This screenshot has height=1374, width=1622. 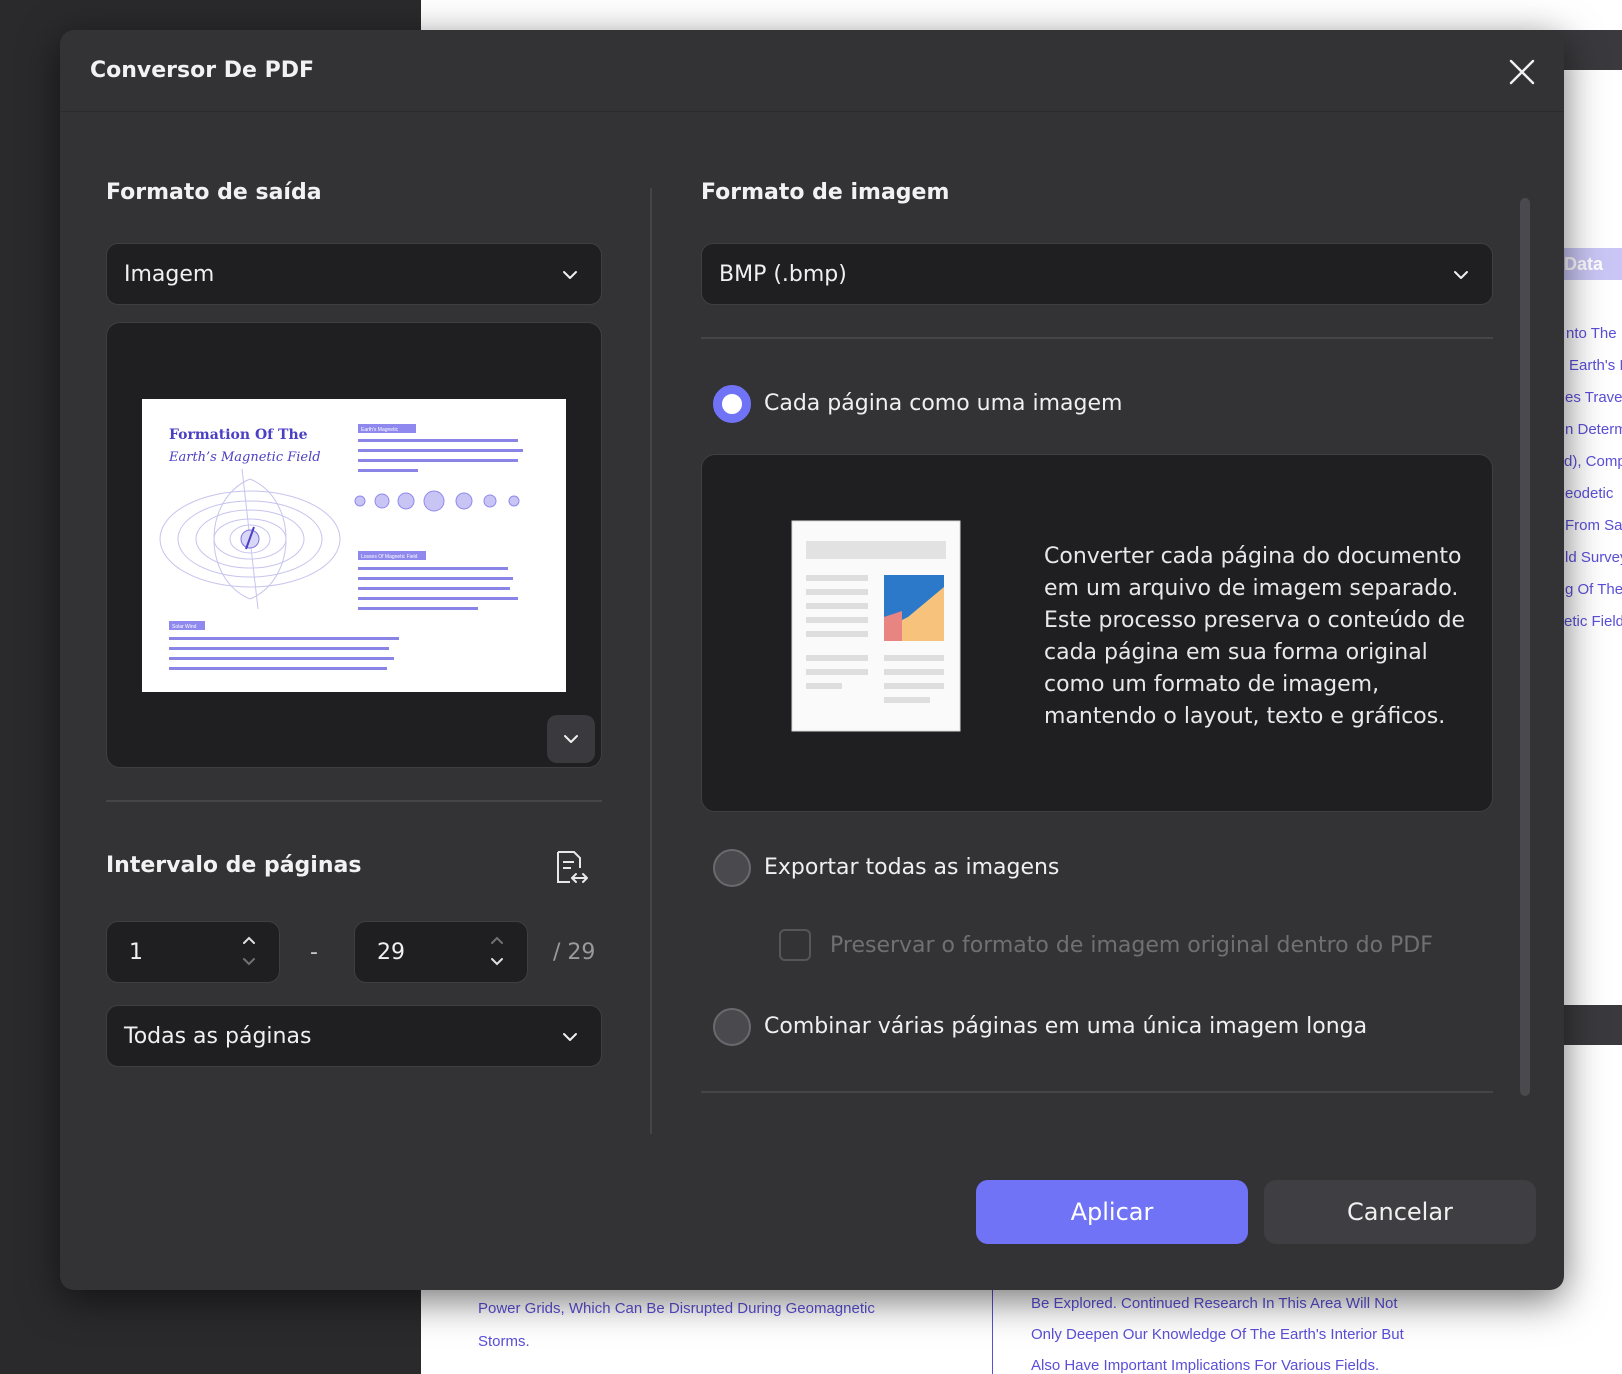 What do you see at coordinates (1112, 1212) in the screenshot?
I see `apply-button: Aplicar` at bounding box center [1112, 1212].